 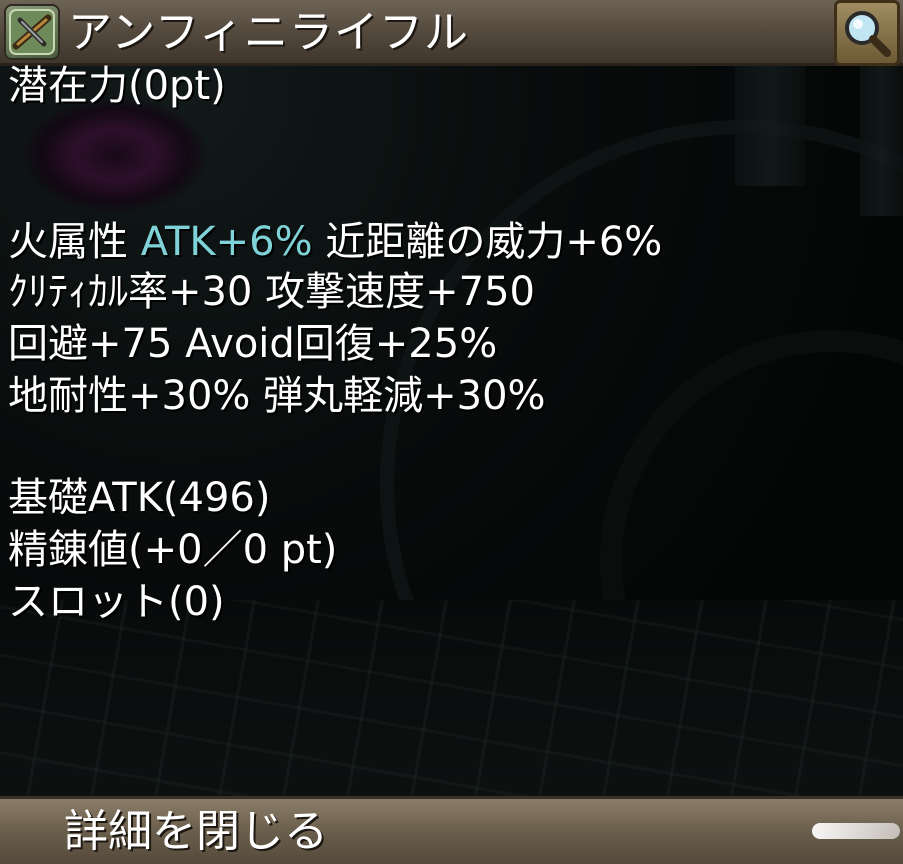 What do you see at coordinates (277, 396) in the screenshot?
I see `stat-line-4: 地耐性+30% 弾丸軽減+30%` at bounding box center [277, 396].